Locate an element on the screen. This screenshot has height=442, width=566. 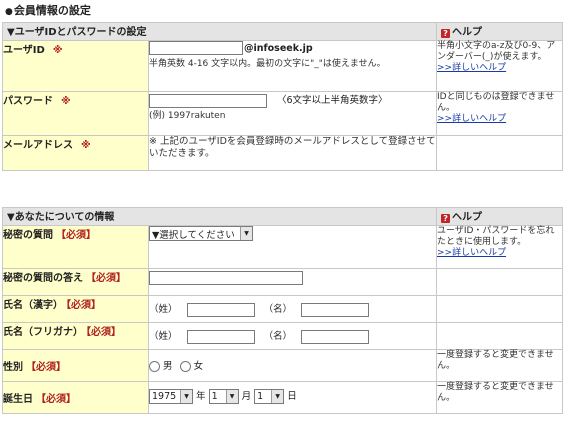
gender-male-label: 男 is located at coordinates (168, 366).